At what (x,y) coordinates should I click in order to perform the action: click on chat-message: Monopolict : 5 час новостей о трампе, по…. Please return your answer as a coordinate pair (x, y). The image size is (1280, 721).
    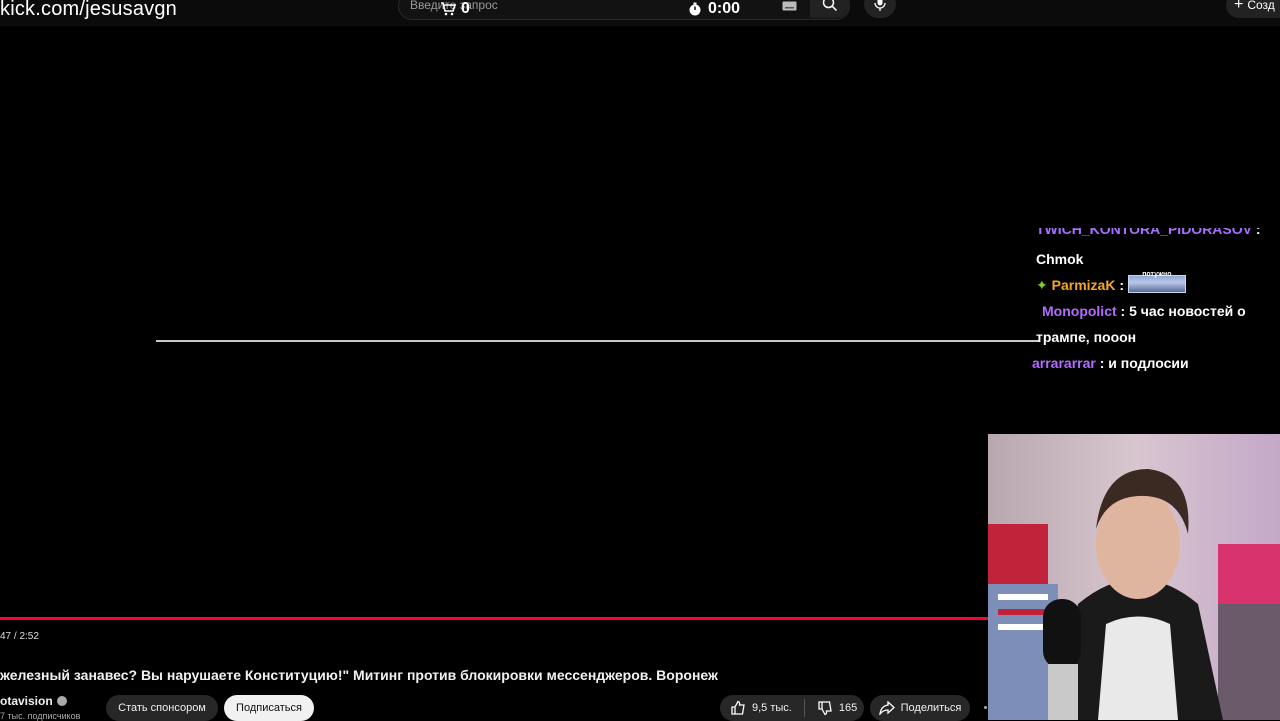
    Looking at the image, I should click on (1141, 324).